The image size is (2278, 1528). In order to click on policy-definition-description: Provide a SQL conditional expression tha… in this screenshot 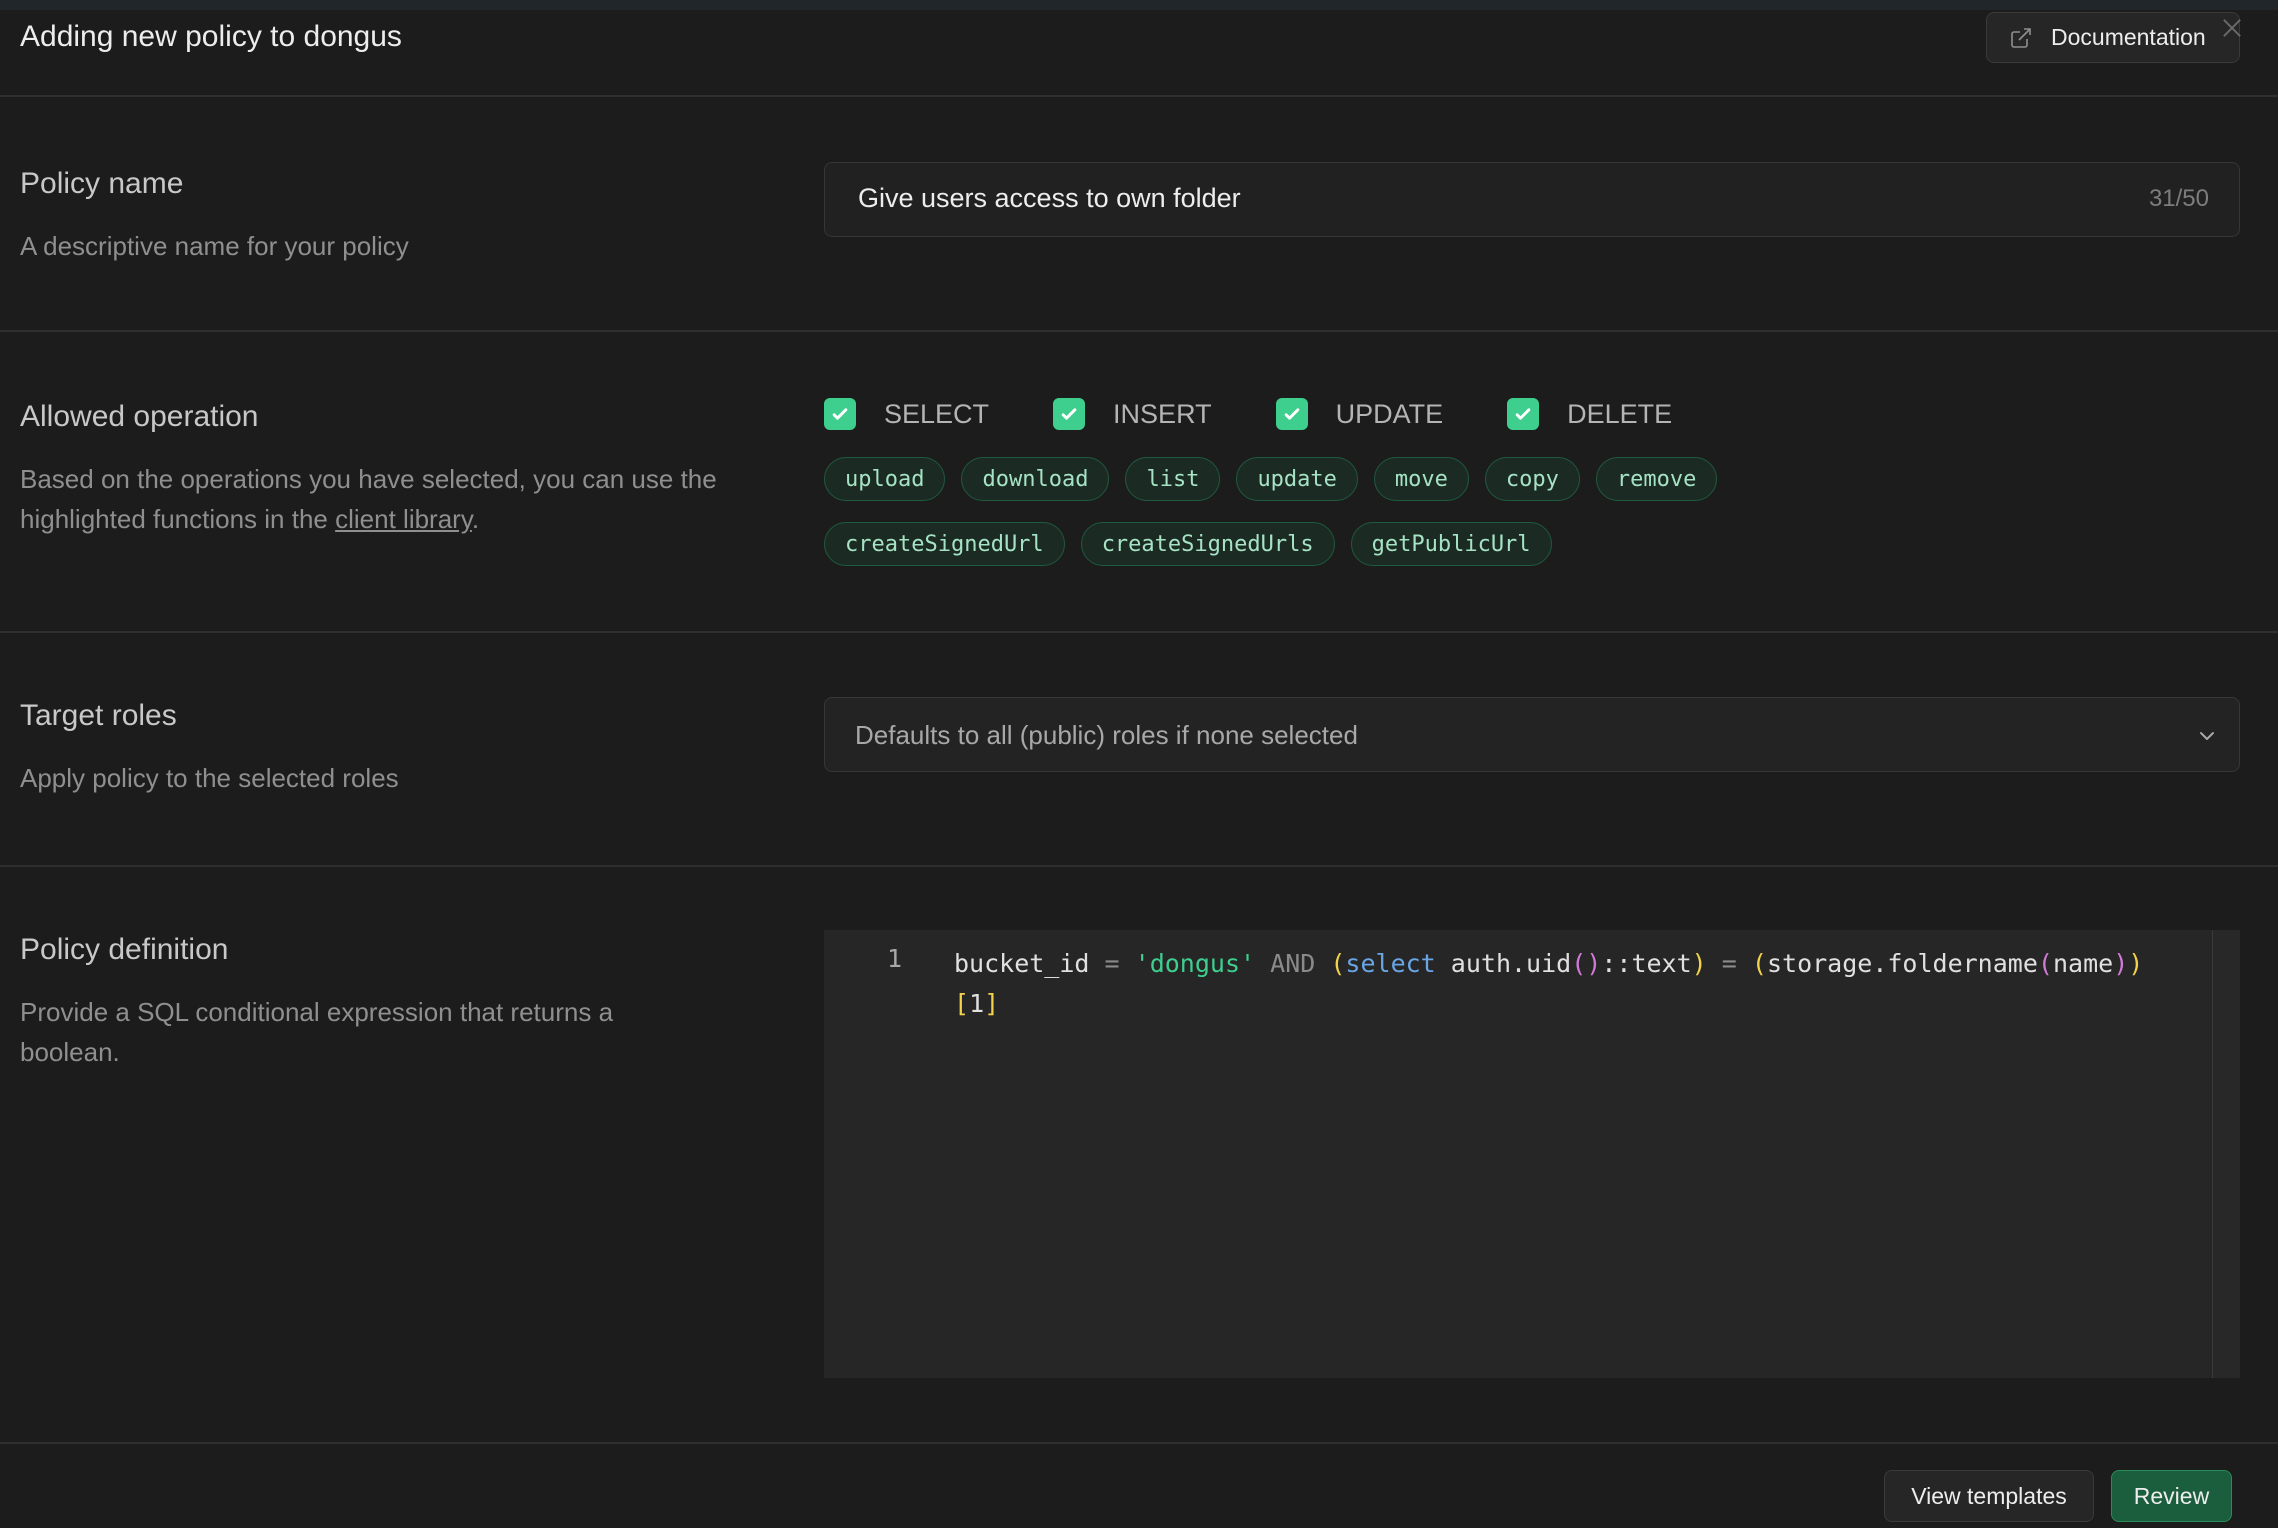, I will do `click(317, 1032)`.